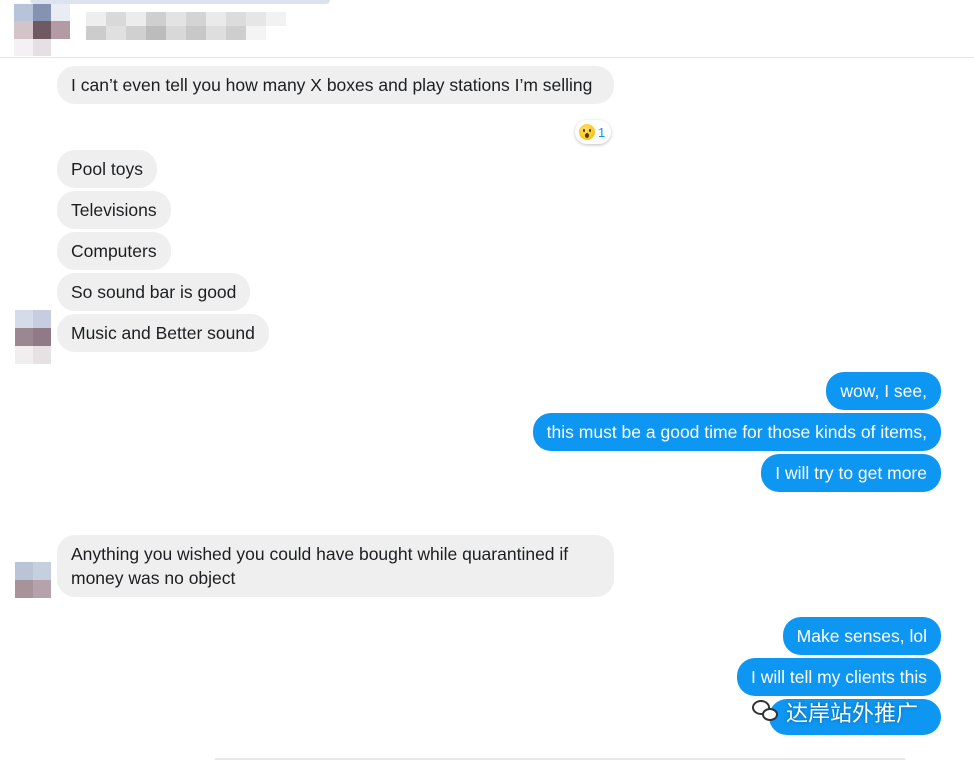  What do you see at coordinates (487, 29) in the screenshot?
I see `chat-header` at bounding box center [487, 29].